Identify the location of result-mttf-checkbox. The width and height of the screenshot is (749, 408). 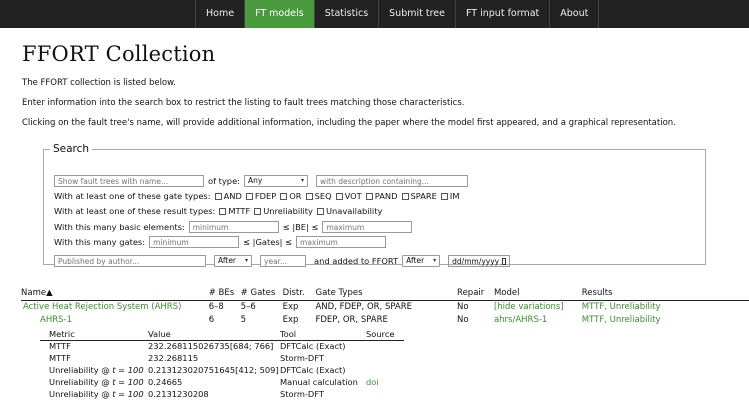
(223, 211).